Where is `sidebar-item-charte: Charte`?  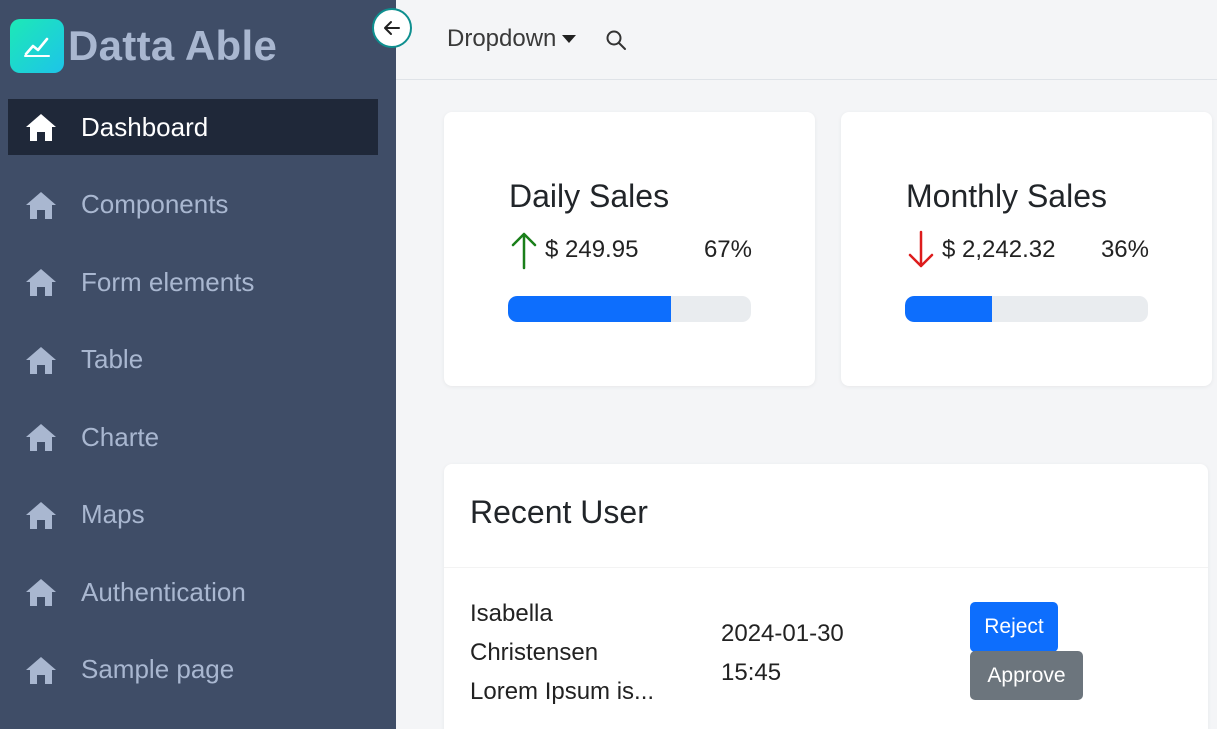
sidebar-item-charte: Charte is located at coordinates (193, 437).